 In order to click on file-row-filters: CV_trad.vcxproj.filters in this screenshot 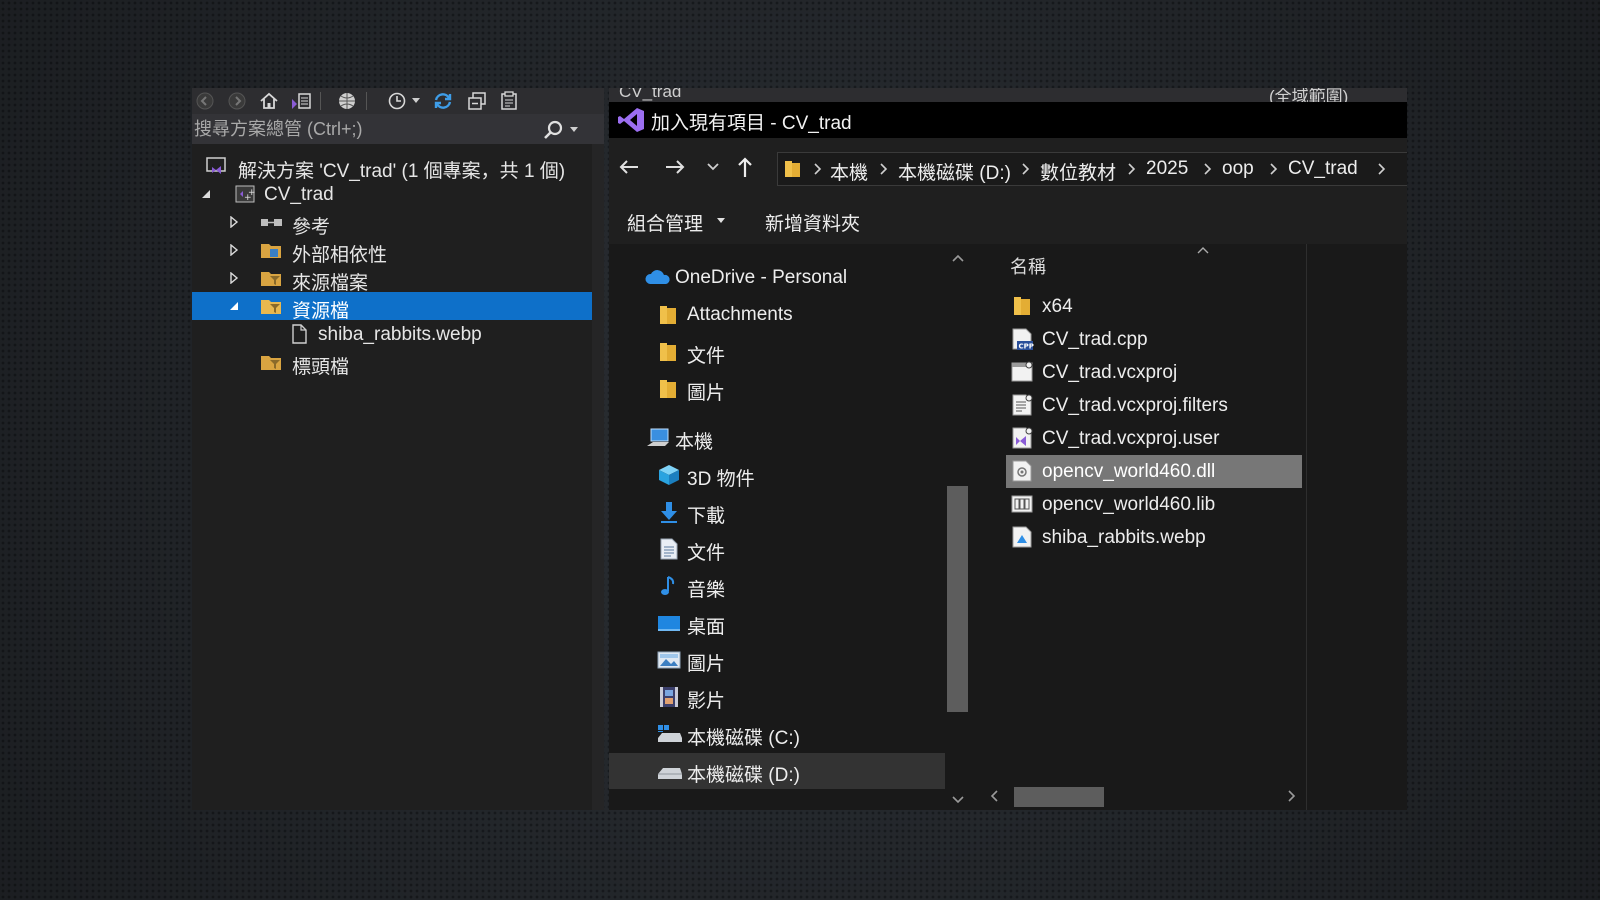, I will do `click(1154, 405)`.